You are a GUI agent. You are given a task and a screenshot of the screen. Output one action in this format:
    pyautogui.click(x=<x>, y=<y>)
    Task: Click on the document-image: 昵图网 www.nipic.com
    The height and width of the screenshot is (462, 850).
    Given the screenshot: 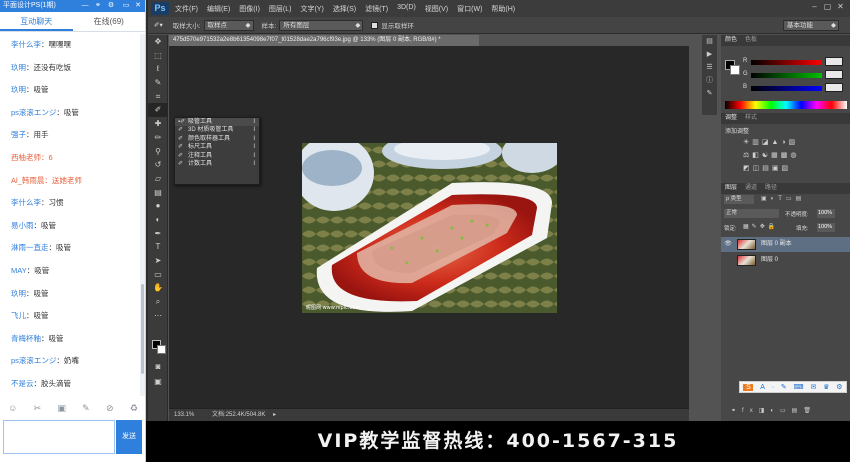 What is the action you would take?
    pyautogui.click(x=429, y=228)
    